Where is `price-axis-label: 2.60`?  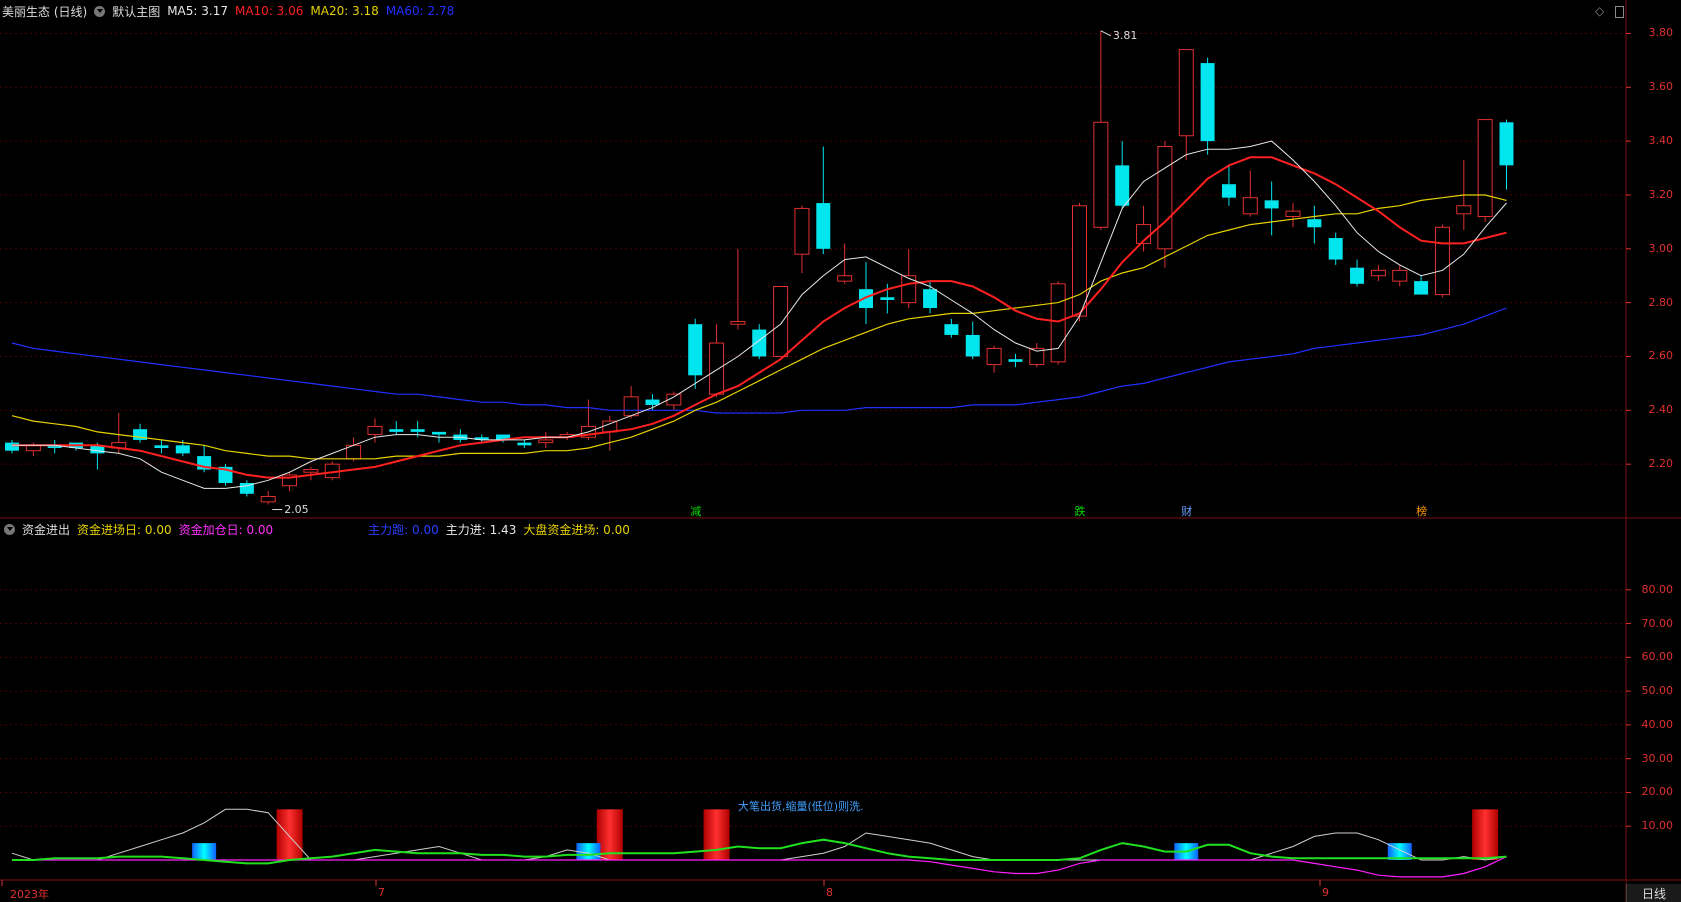 price-axis-label: 2.60 is located at coordinates (1661, 356).